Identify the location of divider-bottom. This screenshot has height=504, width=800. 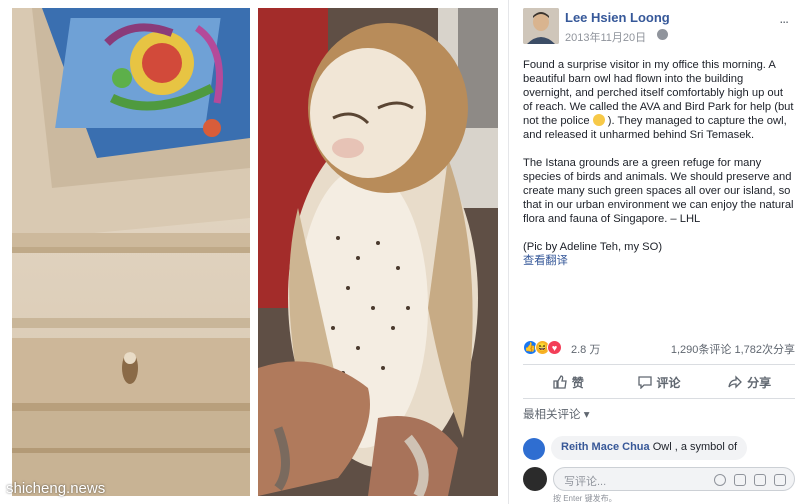
(659, 398).